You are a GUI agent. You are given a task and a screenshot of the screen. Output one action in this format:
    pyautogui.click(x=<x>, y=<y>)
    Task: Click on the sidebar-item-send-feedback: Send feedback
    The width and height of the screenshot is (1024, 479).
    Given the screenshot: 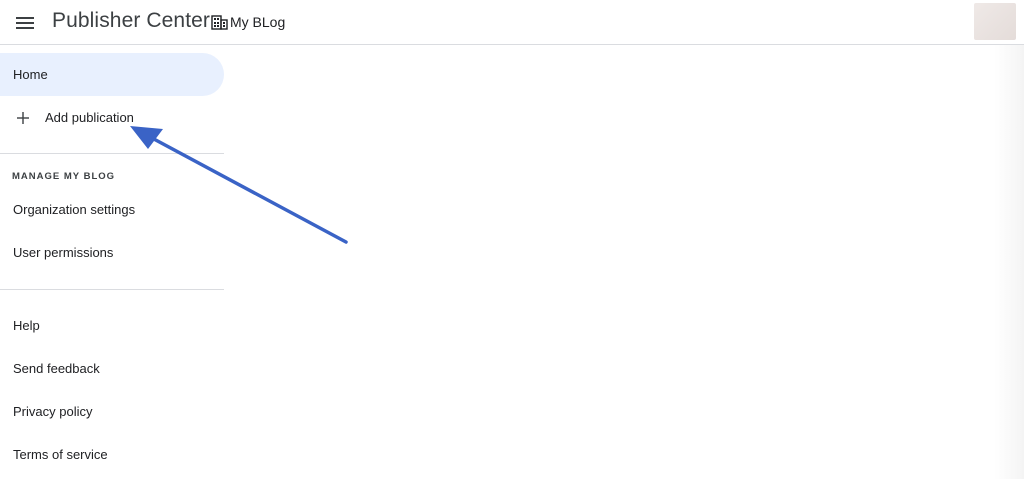 What is the action you would take?
    pyautogui.click(x=112, y=368)
    